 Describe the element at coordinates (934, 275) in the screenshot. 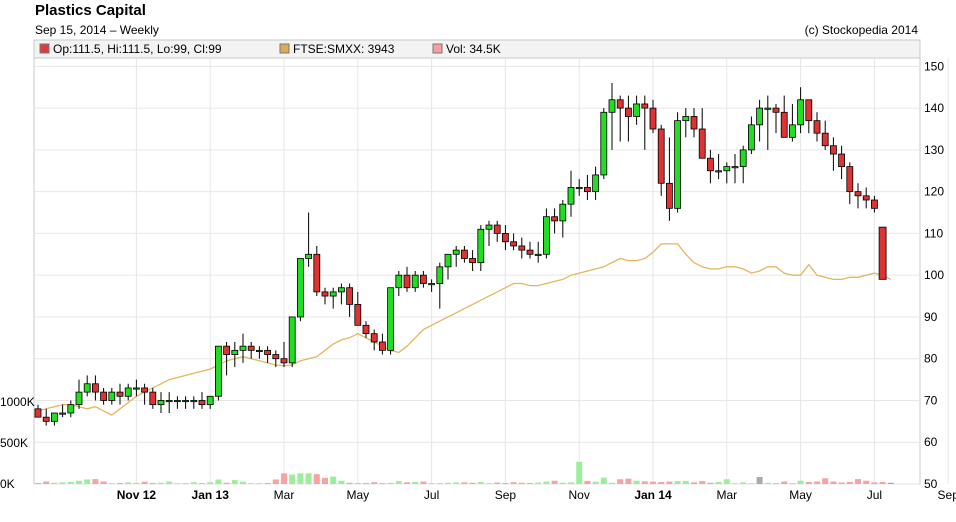

I see `price-tick-label: 100` at that location.